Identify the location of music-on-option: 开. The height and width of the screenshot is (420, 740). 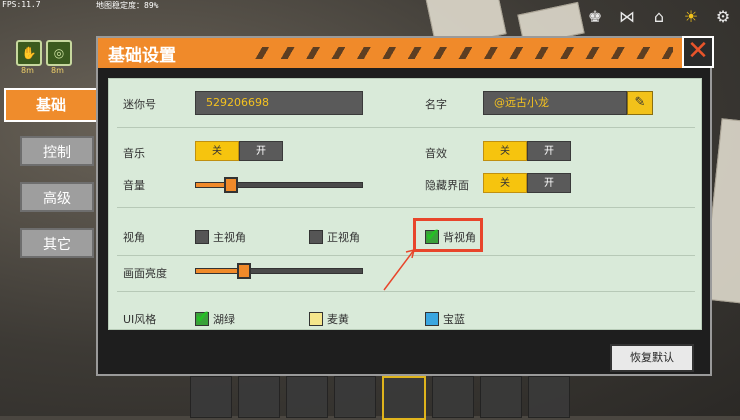
(261, 151).